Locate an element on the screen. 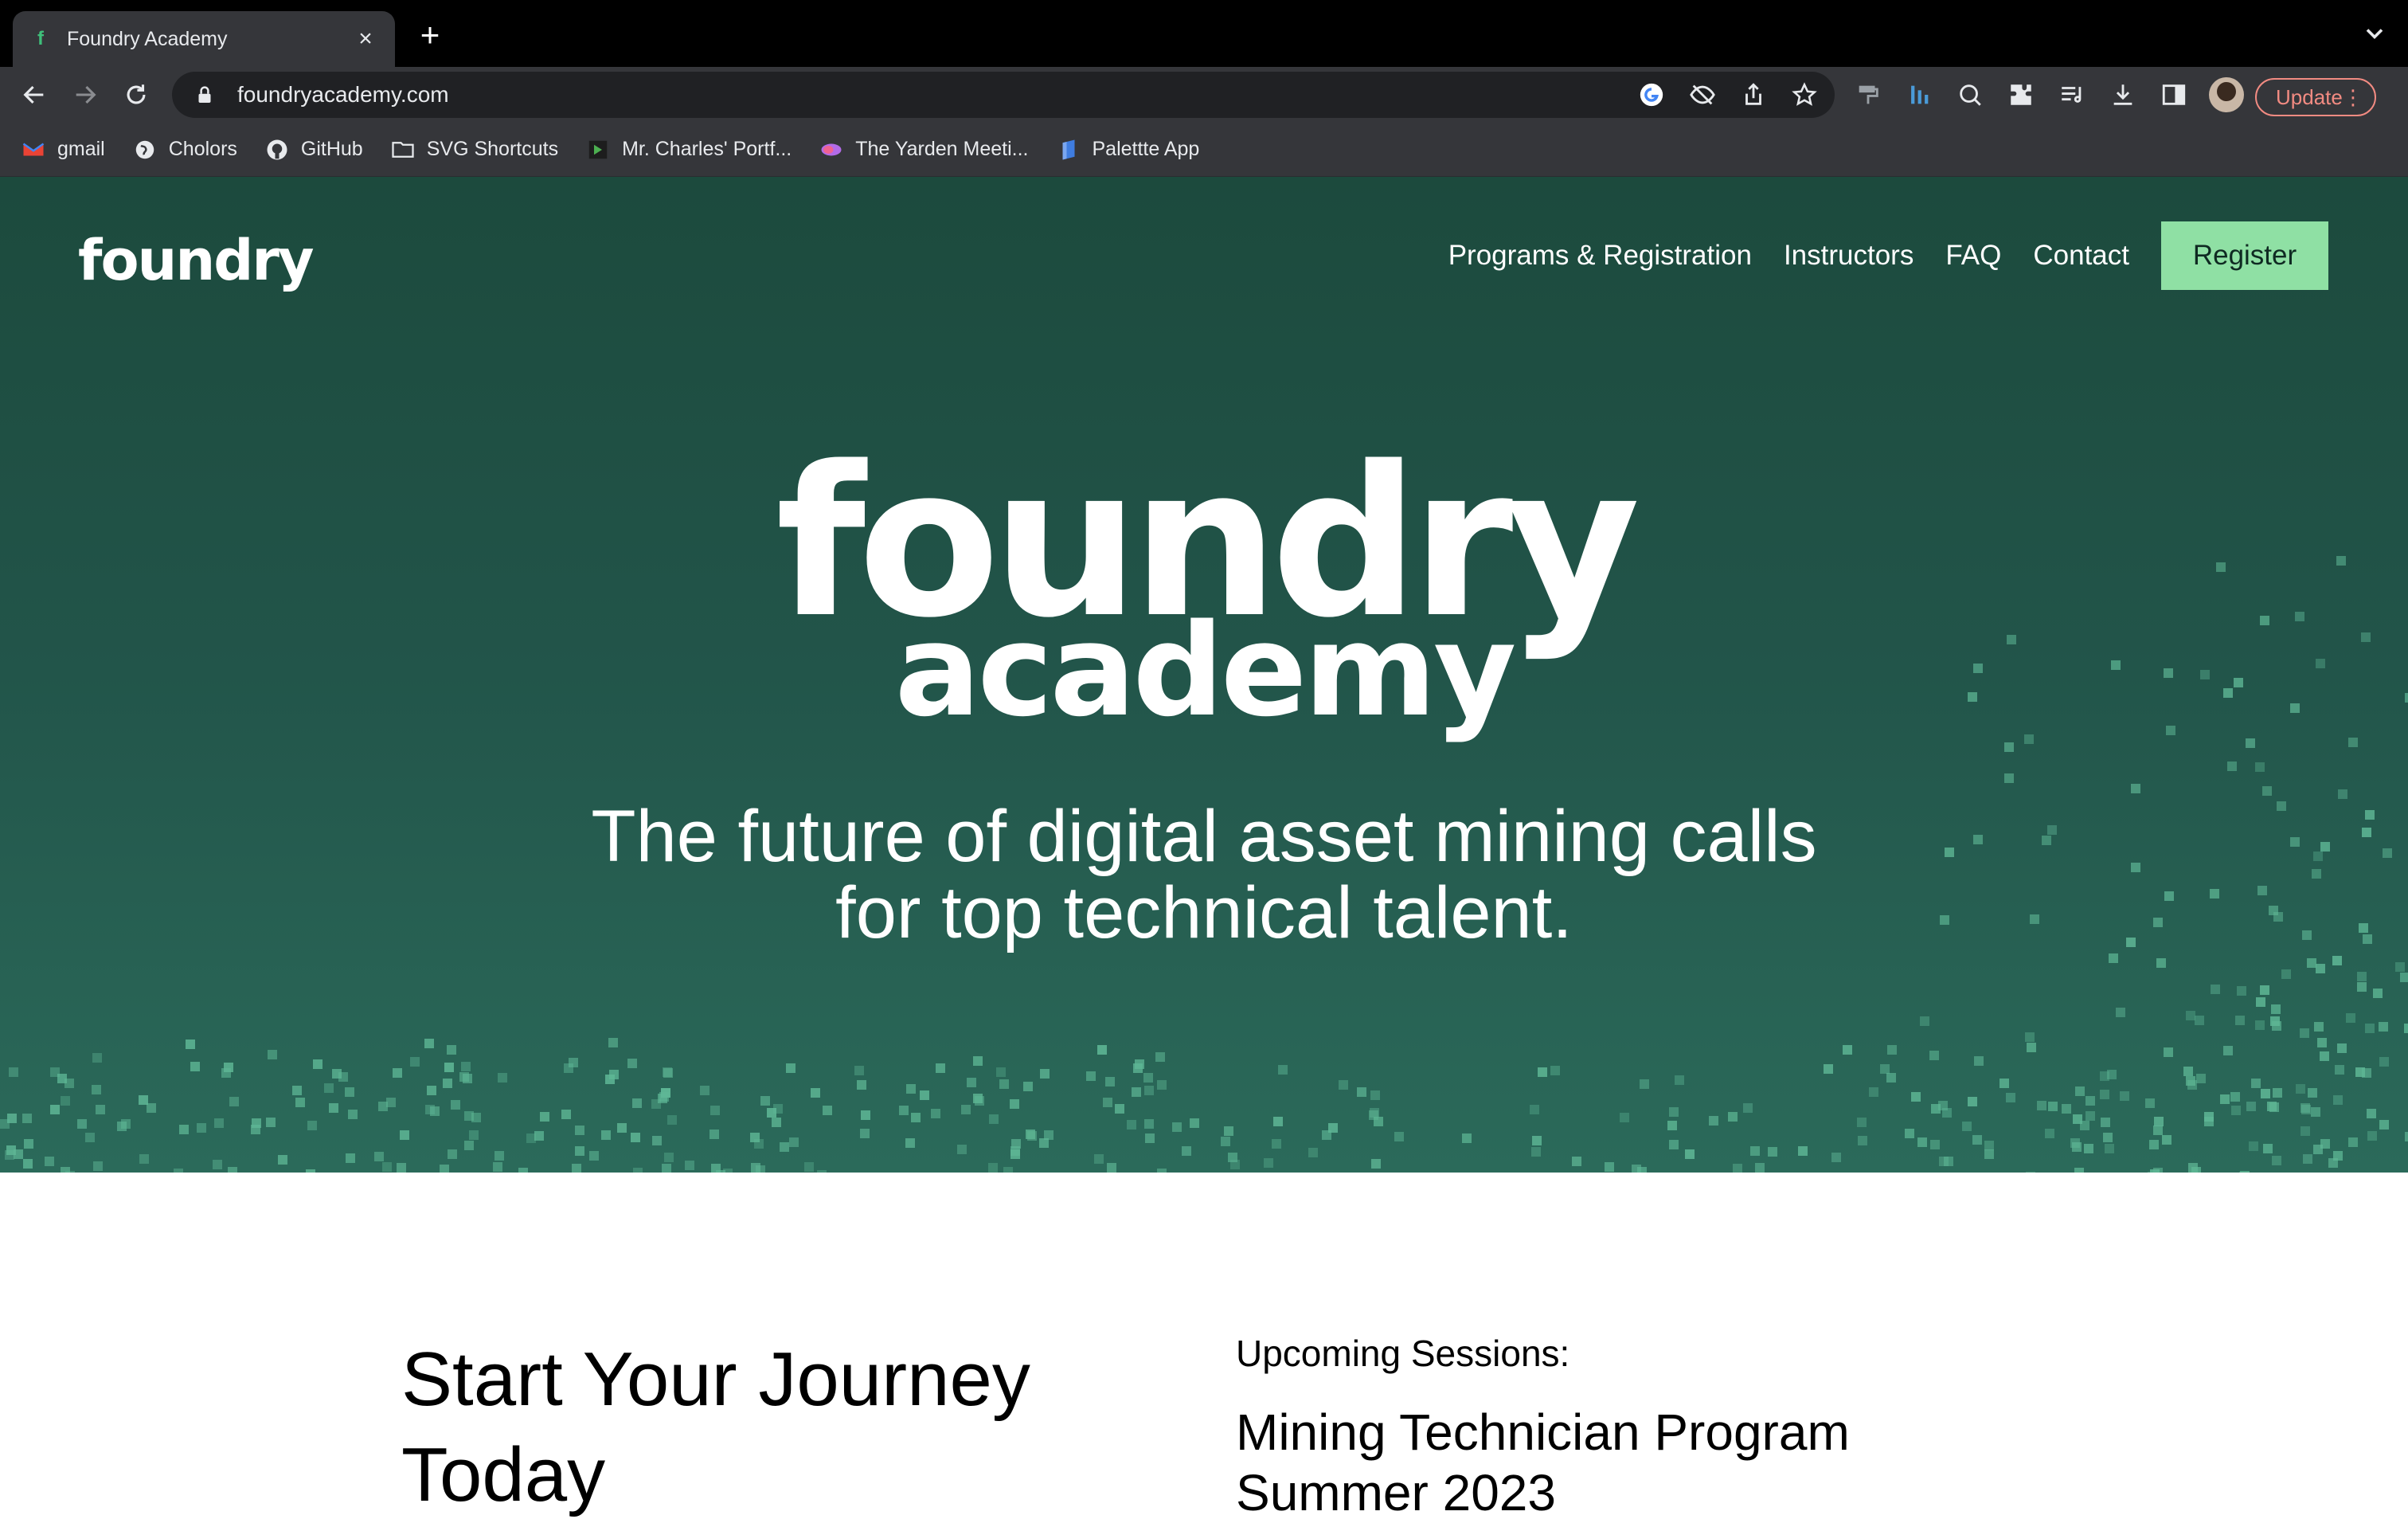 This screenshot has height=1523, width=2408. reading-list-icon is located at coordinates (2072, 95).